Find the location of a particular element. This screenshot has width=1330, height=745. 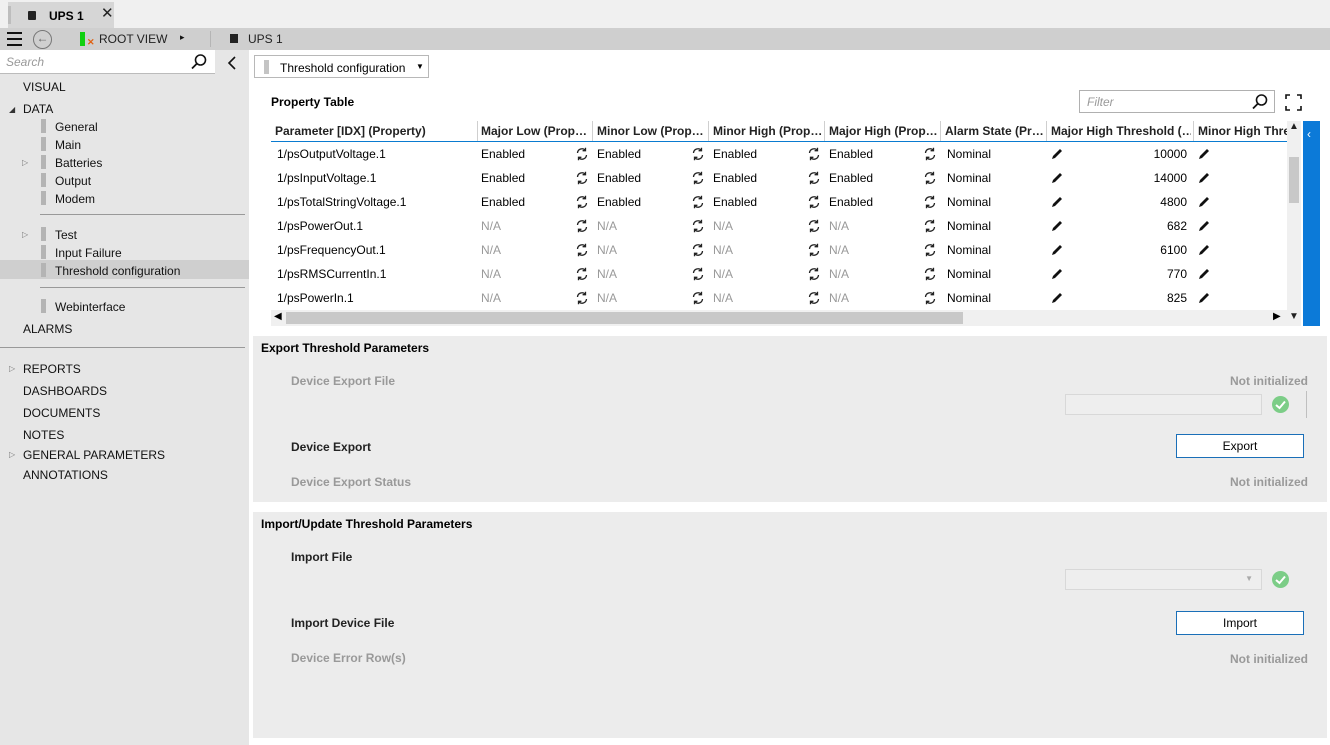

table-row: 1/psRMSCurrentIn.1 N/A N/A N/A N/A Nominal 770 is located at coordinates (779, 274).